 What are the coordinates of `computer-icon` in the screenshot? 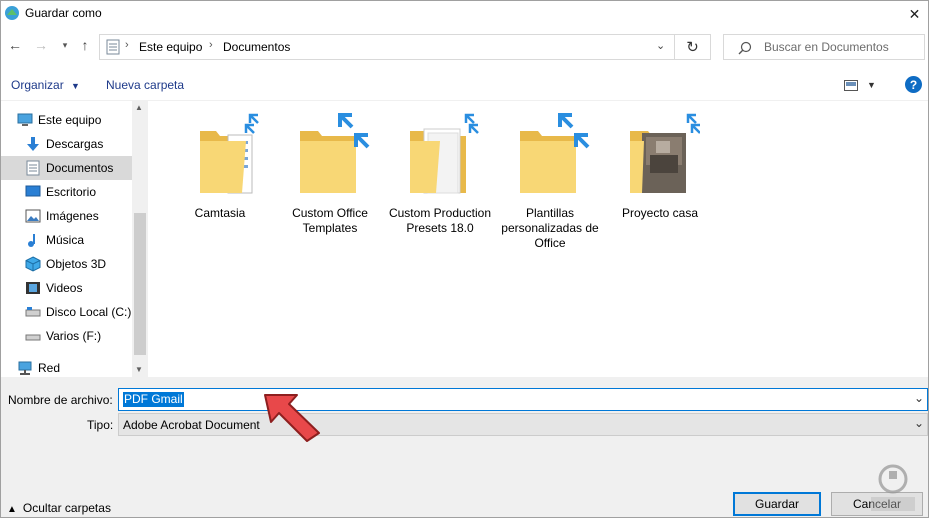 It's located at (25, 119).